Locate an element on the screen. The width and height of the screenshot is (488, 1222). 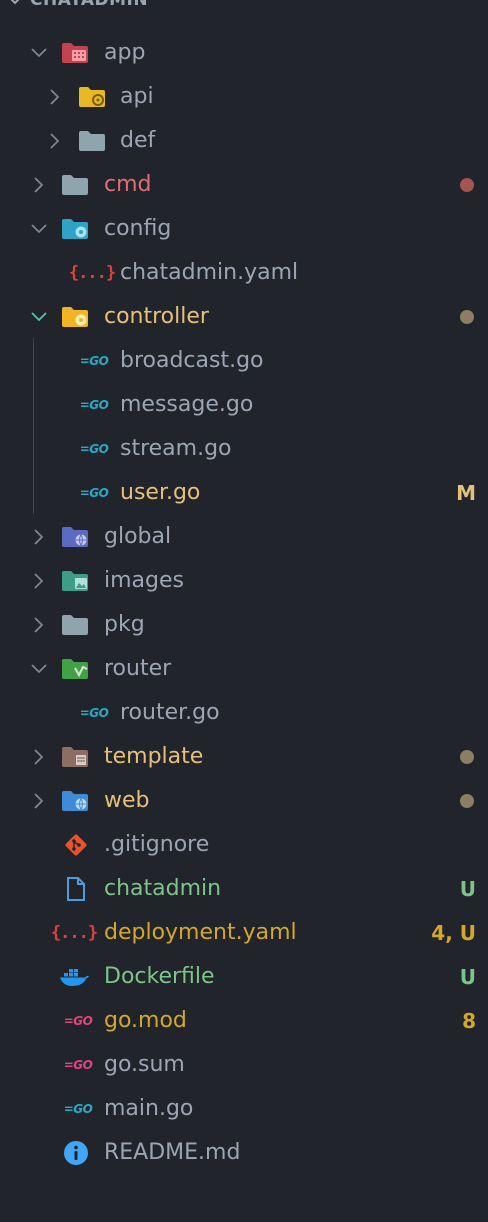
tree-item-label: go.sum is located at coordinates (144, 1064).